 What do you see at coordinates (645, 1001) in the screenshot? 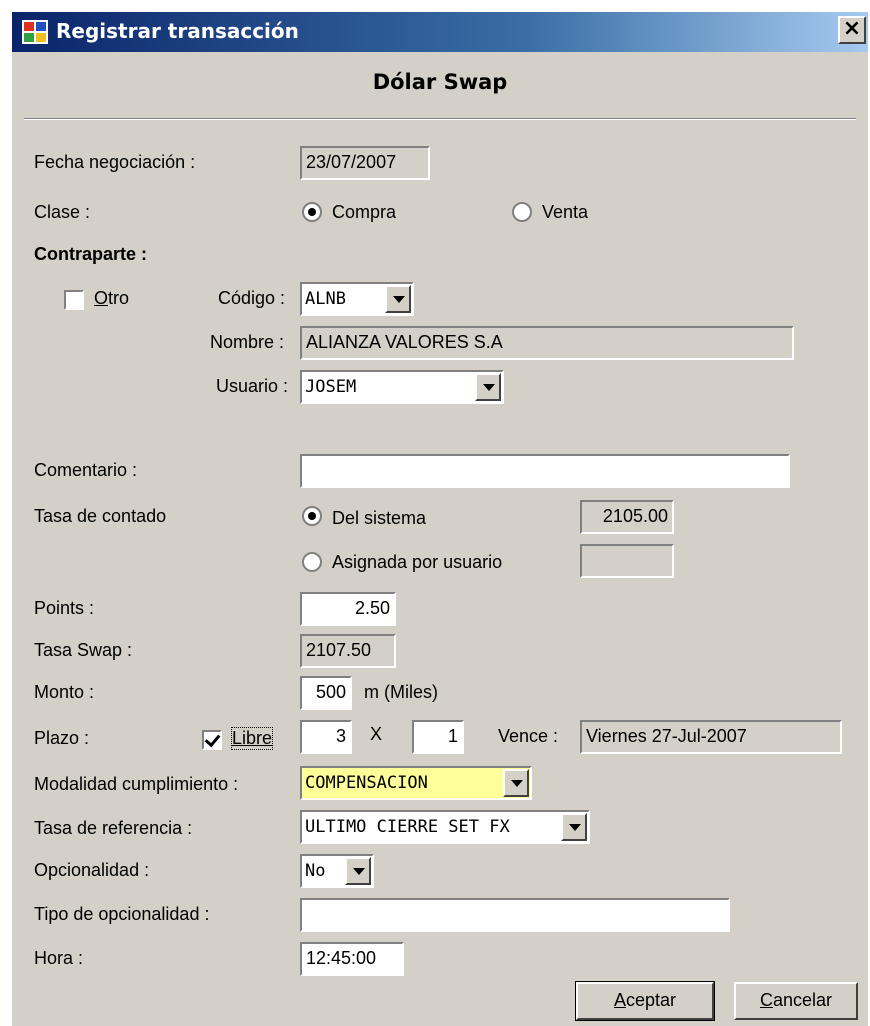
I see `aceptar-button: Aceptar` at bounding box center [645, 1001].